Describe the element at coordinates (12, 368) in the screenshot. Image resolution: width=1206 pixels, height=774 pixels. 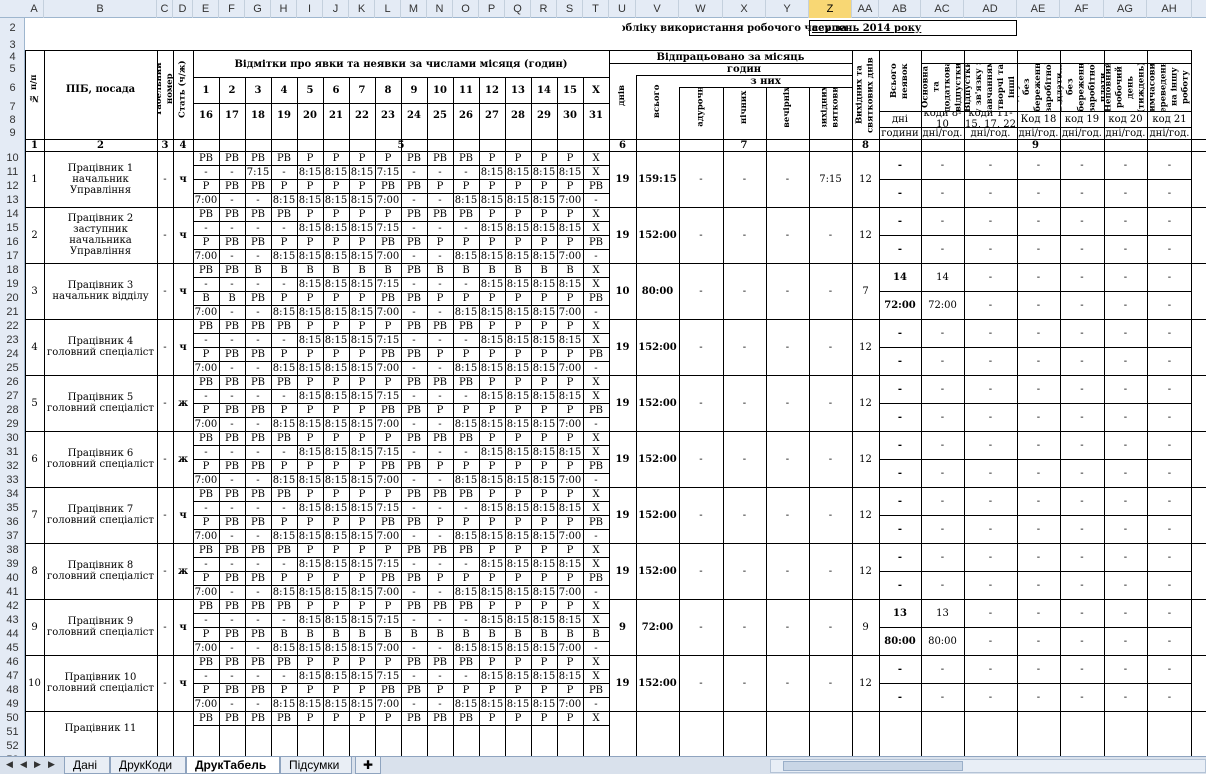
I see `row-header: 25` at that location.